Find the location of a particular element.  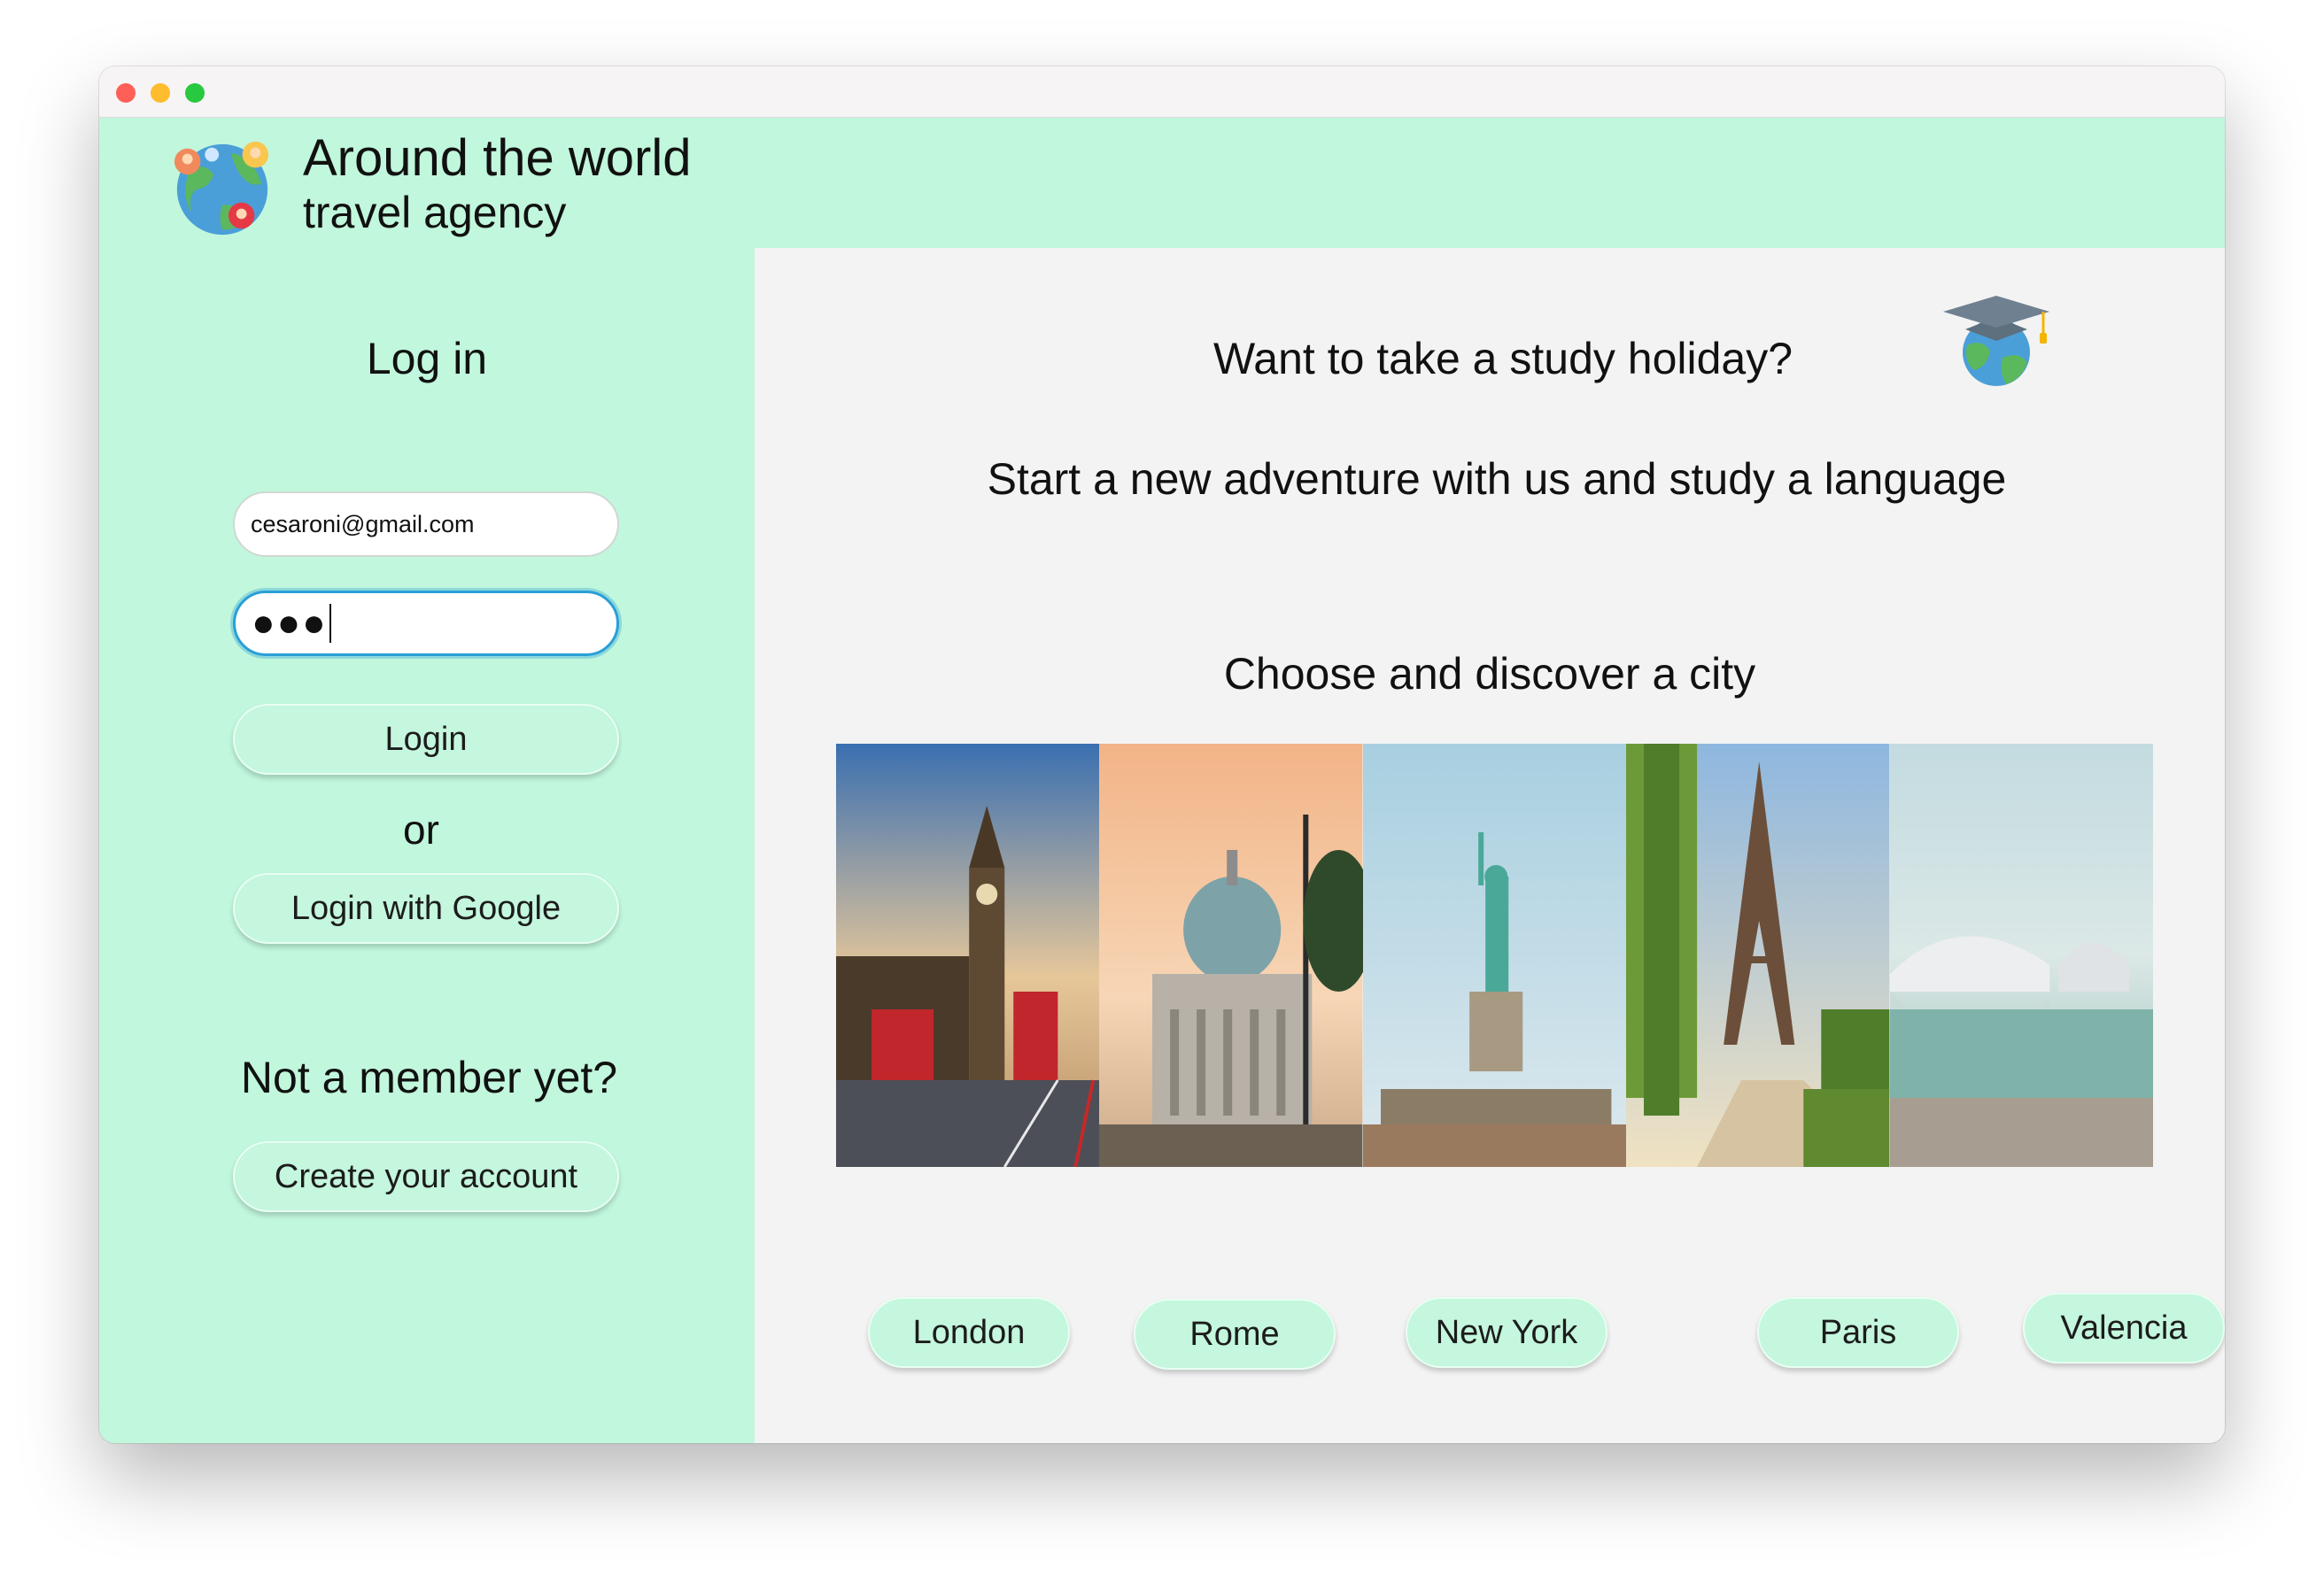

password-field: ●●● is located at coordinates (426, 623).